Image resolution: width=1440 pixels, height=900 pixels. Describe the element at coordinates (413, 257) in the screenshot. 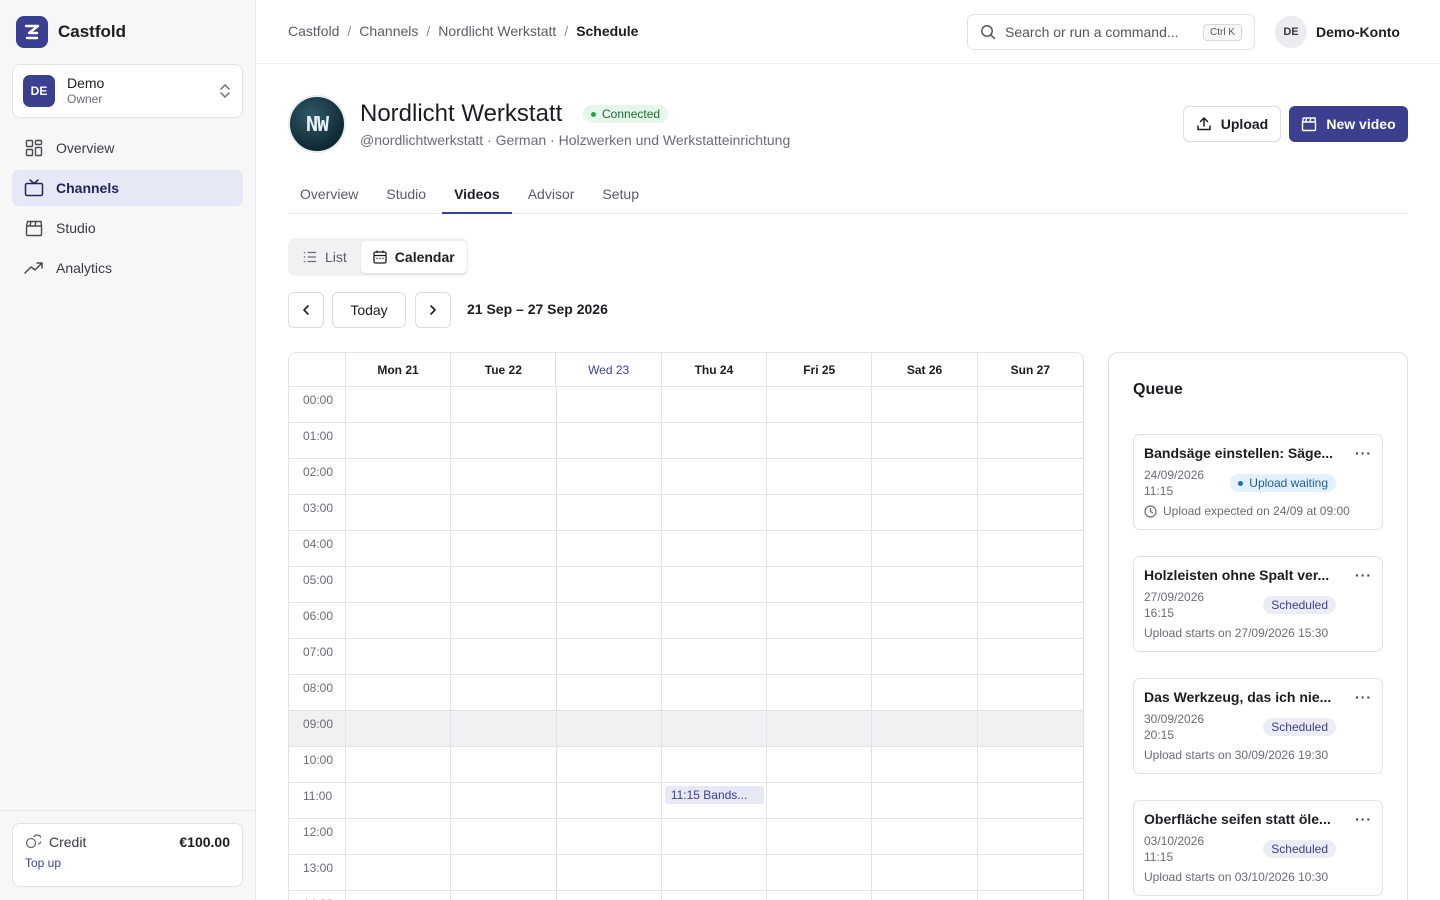

I see `calendar-view-button: Calendar` at that location.